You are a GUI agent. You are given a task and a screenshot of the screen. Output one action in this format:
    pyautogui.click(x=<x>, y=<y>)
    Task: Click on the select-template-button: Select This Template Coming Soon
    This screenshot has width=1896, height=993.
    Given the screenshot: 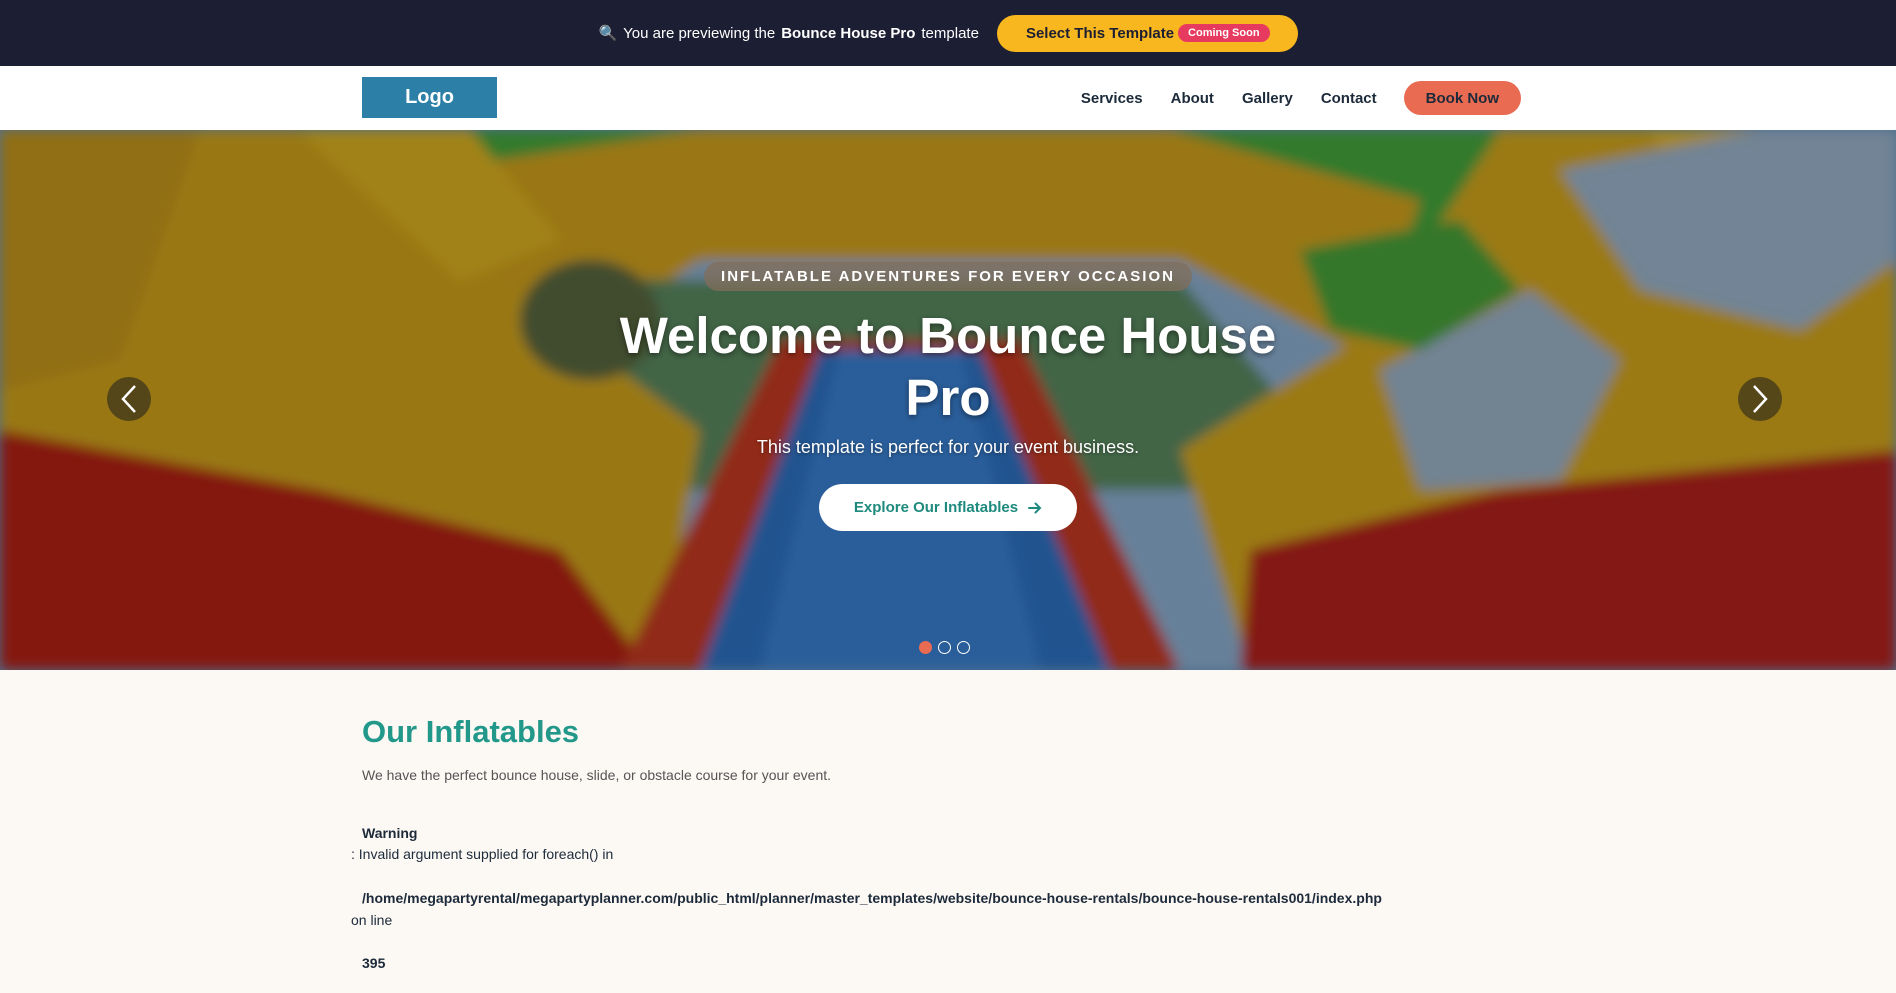 What is the action you would take?
    pyautogui.click(x=1147, y=33)
    